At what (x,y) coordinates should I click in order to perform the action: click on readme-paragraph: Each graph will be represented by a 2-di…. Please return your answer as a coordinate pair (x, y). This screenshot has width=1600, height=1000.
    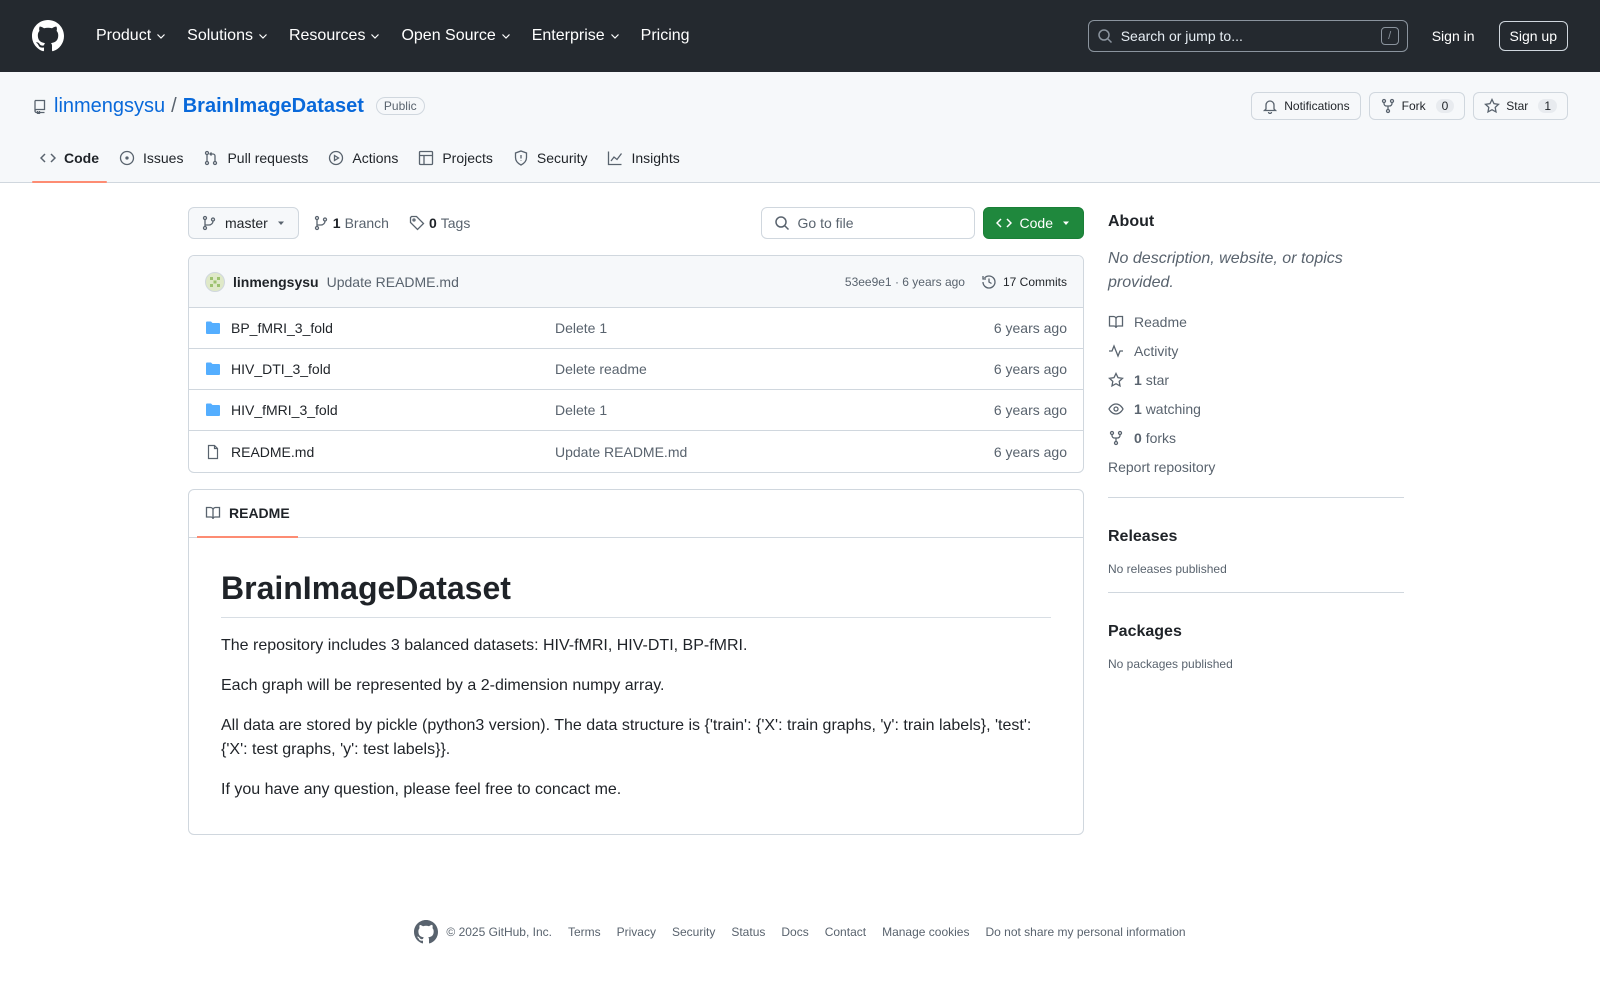
    Looking at the image, I should click on (443, 685).